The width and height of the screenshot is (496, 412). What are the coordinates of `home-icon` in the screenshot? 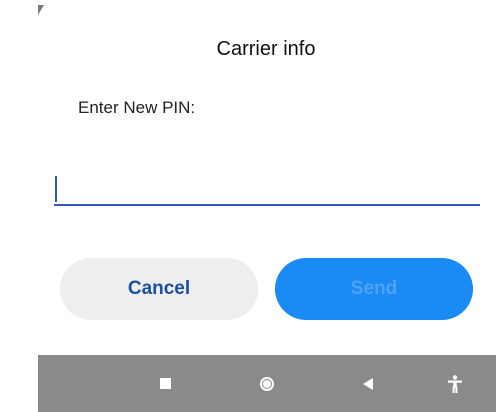 It's located at (267, 383).